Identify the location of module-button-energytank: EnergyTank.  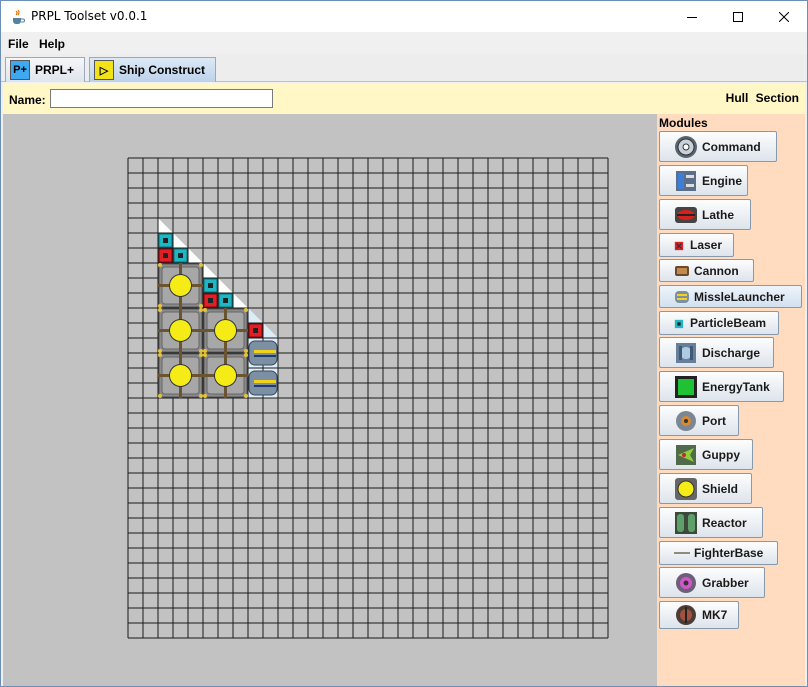
(721, 386).